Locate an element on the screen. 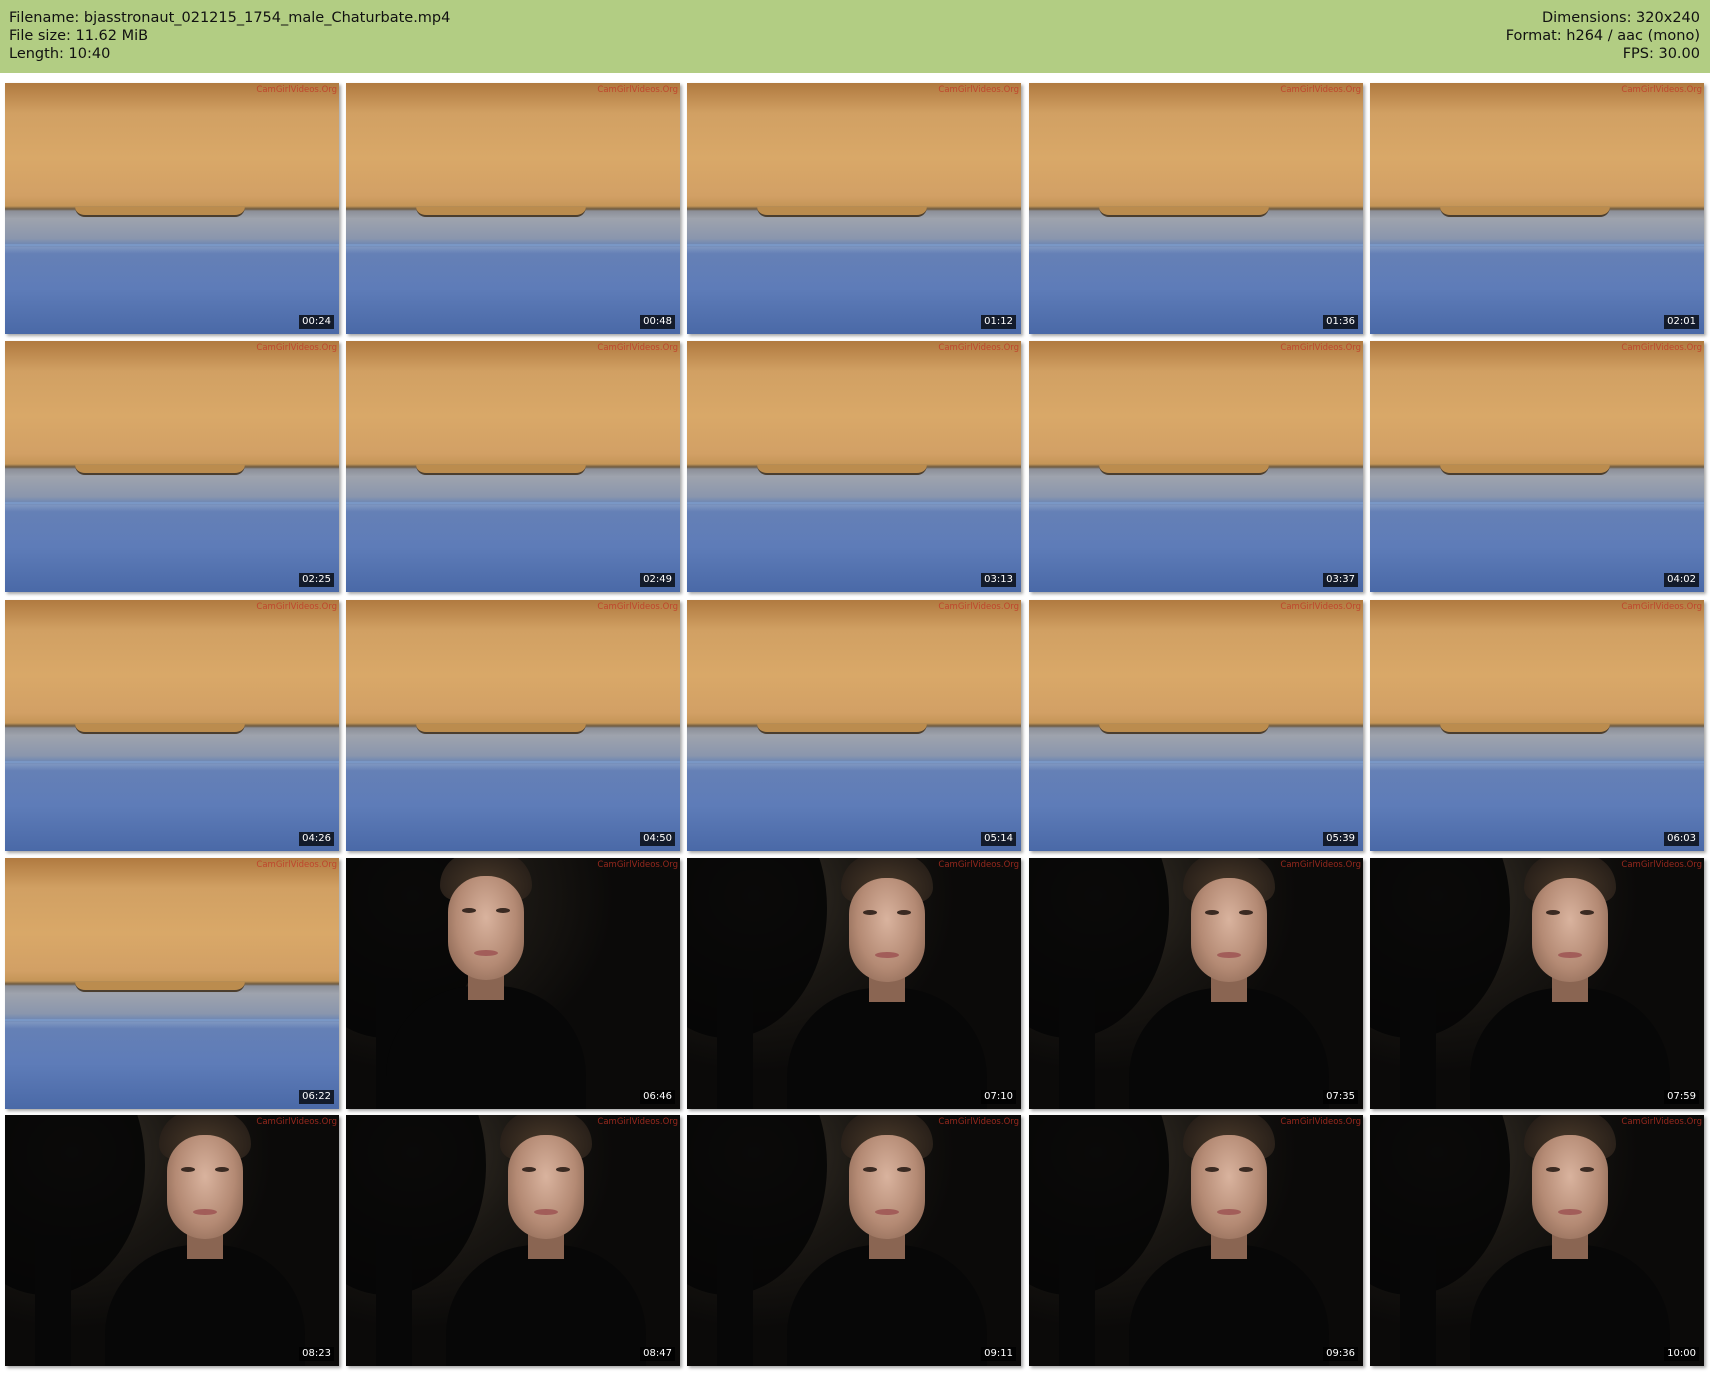 This screenshot has height=1373, width=1710. video-thumbnail: CamGirlVideos.Org 04:50 is located at coordinates (513, 725).